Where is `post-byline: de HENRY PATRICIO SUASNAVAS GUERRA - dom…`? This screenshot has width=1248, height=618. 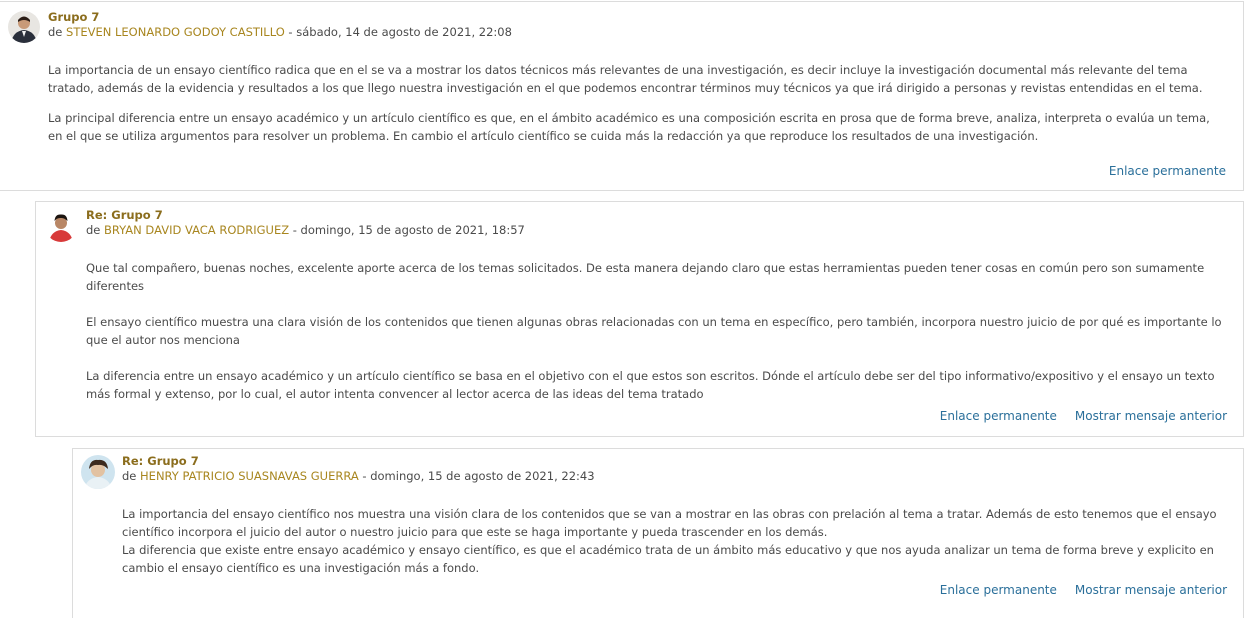 post-byline: de HENRY PATRICIO SUASNAVAS GUERRA - dom… is located at coordinates (358, 476).